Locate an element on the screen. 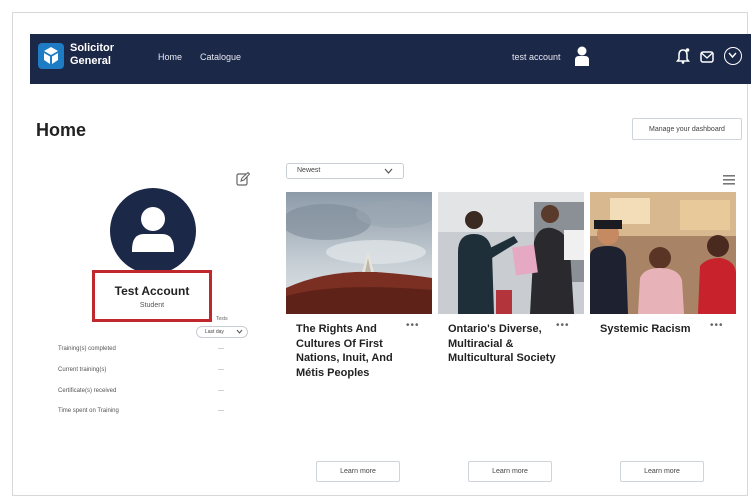 This screenshot has width=751, height=500. list-view-icon is located at coordinates (729, 181).